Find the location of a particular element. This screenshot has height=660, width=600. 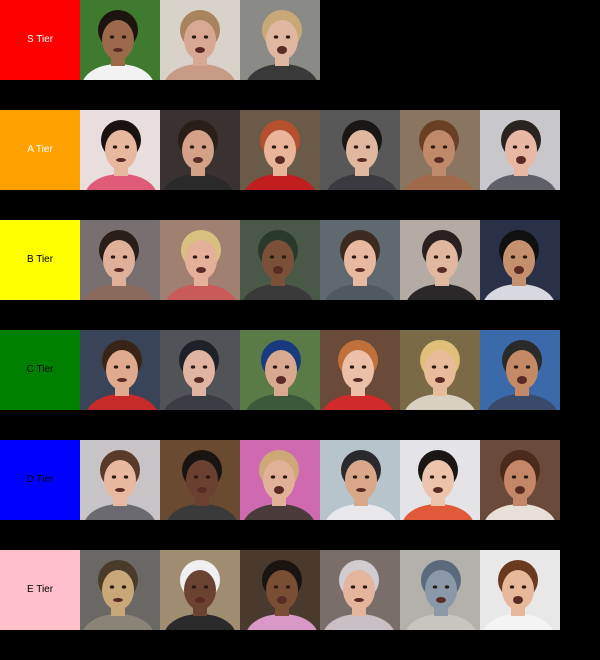

tier-label-a: A Tier is located at coordinates (40, 150).